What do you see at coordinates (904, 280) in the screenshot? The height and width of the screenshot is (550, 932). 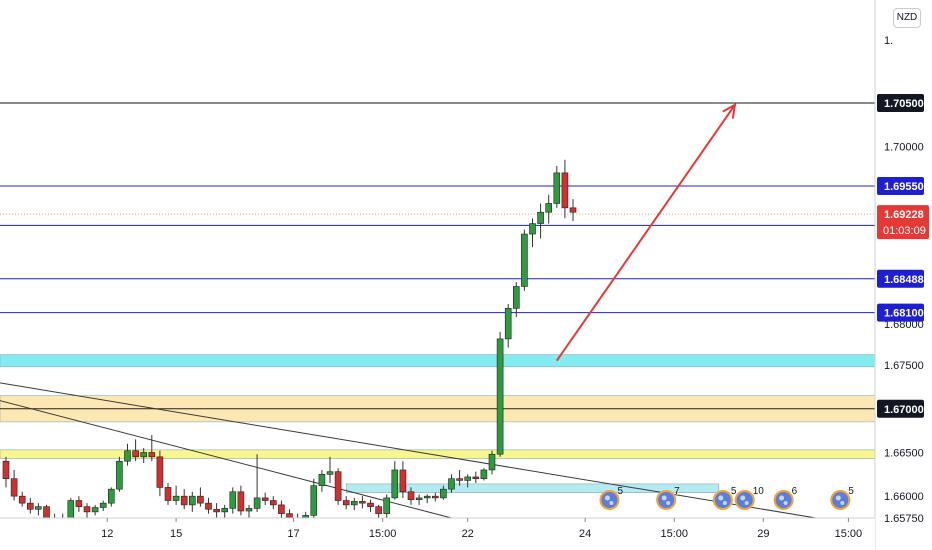 I see `price-tag-label: 1.68488` at bounding box center [904, 280].